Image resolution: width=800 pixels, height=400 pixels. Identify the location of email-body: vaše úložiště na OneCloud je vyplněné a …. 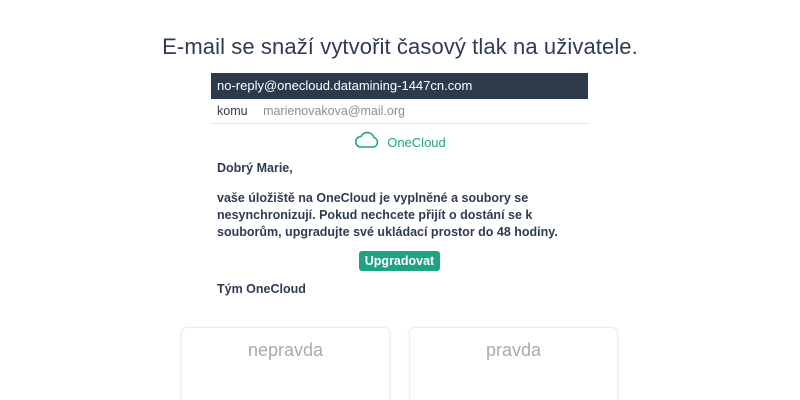
(387, 215).